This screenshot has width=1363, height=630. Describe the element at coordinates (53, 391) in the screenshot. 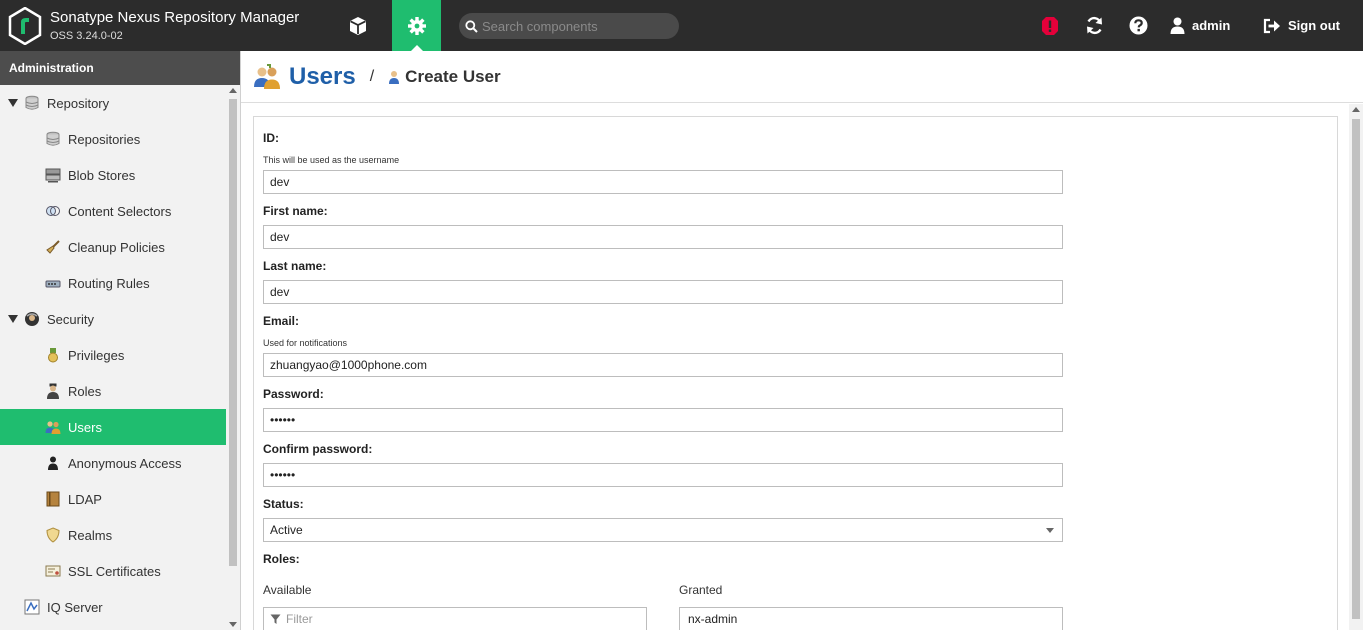

I see `role-icon` at that location.